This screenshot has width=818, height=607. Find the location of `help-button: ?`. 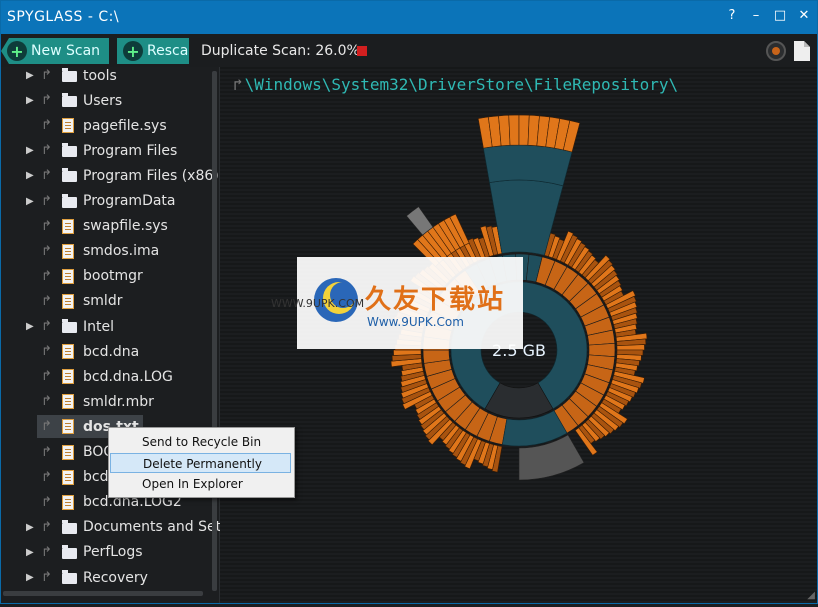

help-button: ? is located at coordinates (732, 15).